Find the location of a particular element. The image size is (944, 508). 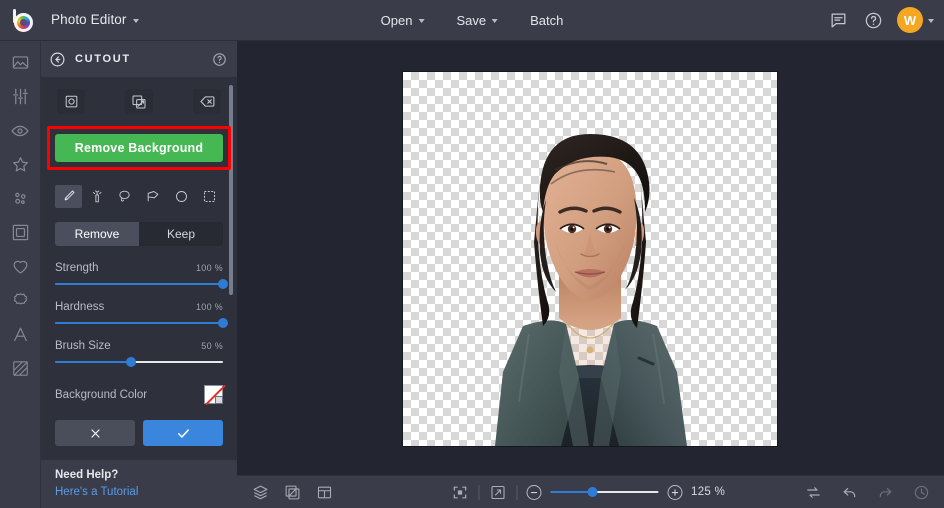

remove-background-button: Remove Background is located at coordinates (139, 148).